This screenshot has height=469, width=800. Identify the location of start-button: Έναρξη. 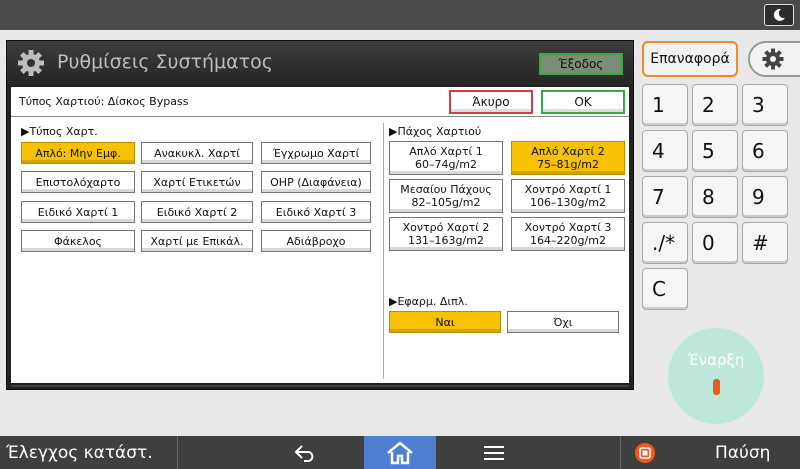
(716, 376).